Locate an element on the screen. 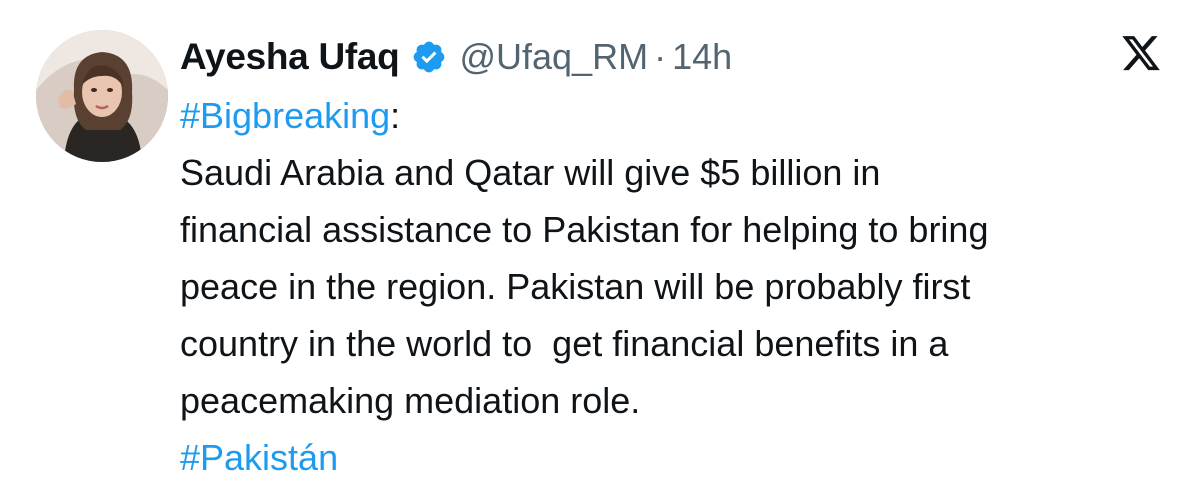  tweet-line-hashtag: #Bigbreaking: is located at coordinates (685, 115).